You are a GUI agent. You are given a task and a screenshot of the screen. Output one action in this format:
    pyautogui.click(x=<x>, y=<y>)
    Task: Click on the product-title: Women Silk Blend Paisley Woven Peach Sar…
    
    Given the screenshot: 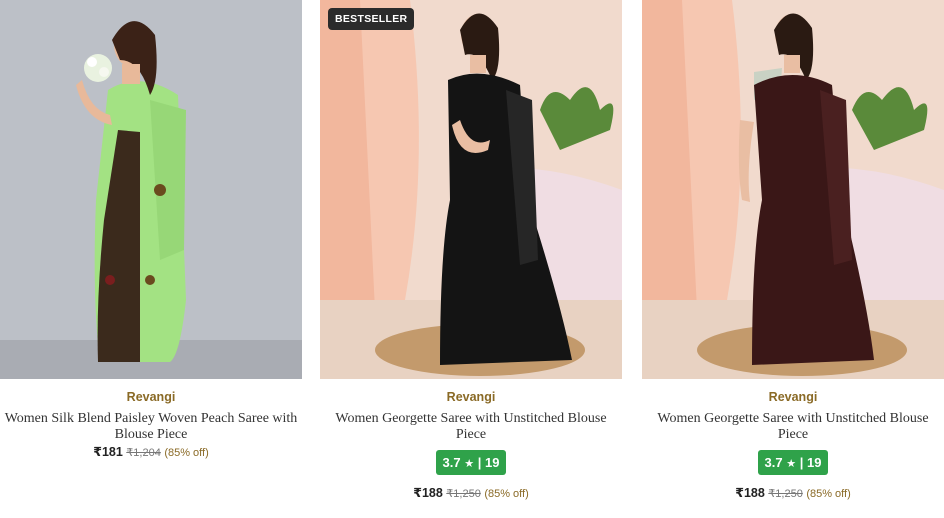 What is the action you would take?
    pyautogui.click(x=151, y=427)
    